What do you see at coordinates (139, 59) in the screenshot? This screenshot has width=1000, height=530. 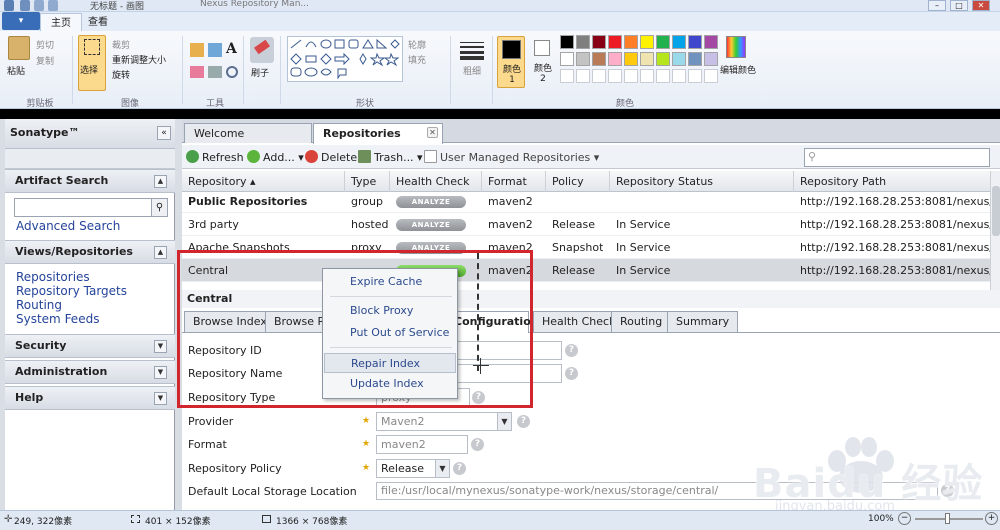 I see `resize-button: 重新调整大小` at bounding box center [139, 59].